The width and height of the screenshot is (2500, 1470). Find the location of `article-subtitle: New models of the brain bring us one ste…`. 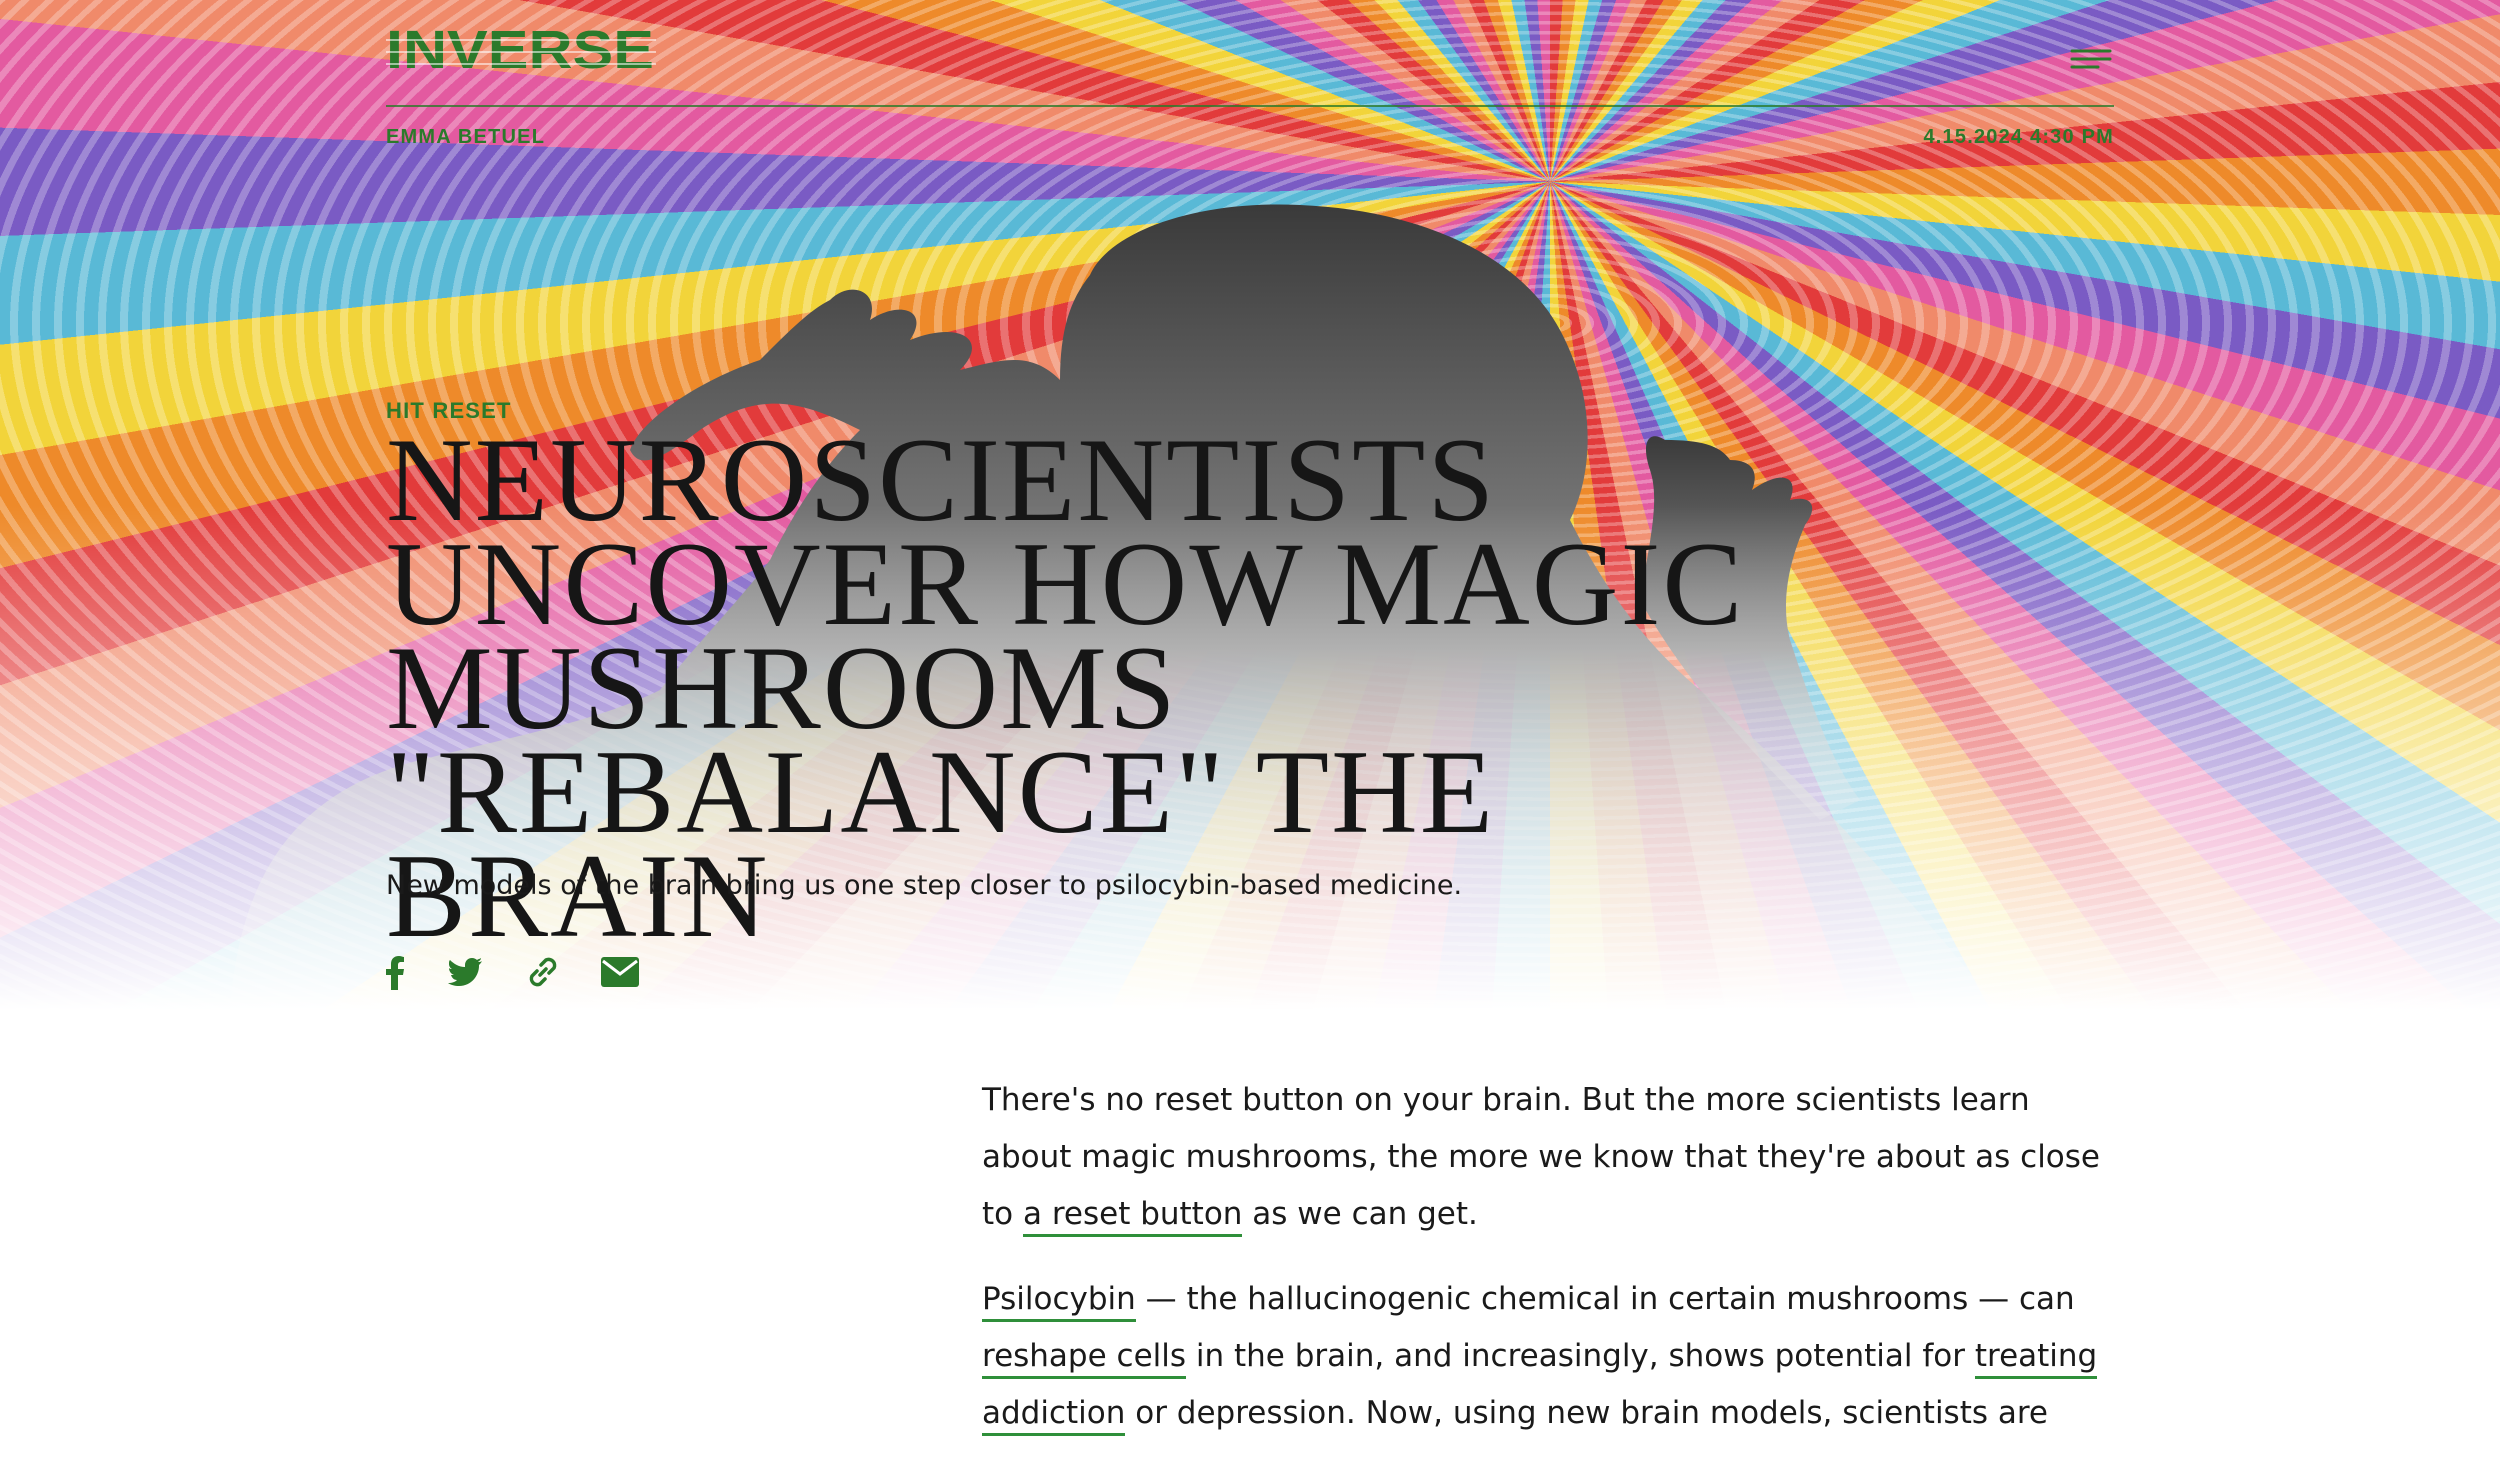

article-subtitle: New models of the brain bring us one ste… is located at coordinates (924, 885).